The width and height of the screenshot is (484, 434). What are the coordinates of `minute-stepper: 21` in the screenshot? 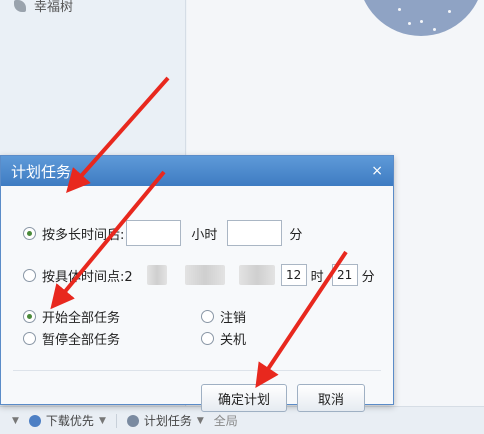 It's located at (344, 275).